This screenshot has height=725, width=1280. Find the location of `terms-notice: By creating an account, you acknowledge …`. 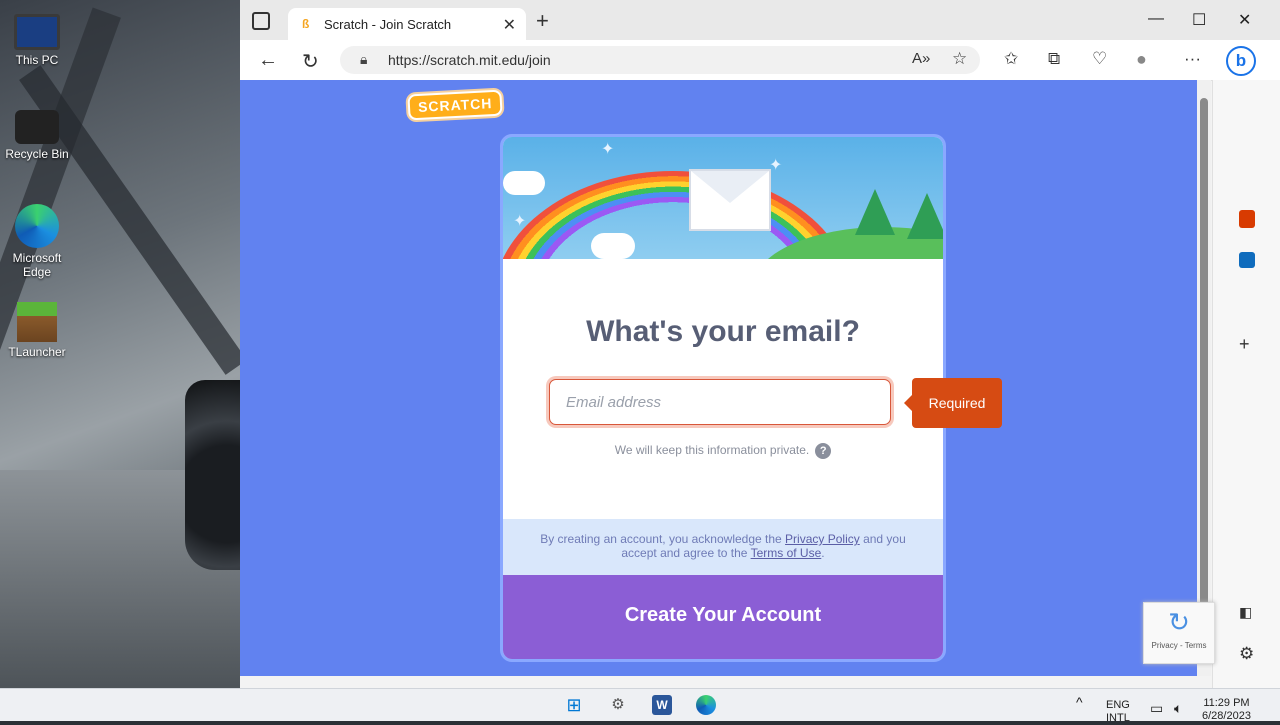

terms-notice: By creating an account, you acknowledge … is located at coordinates (723, 547).